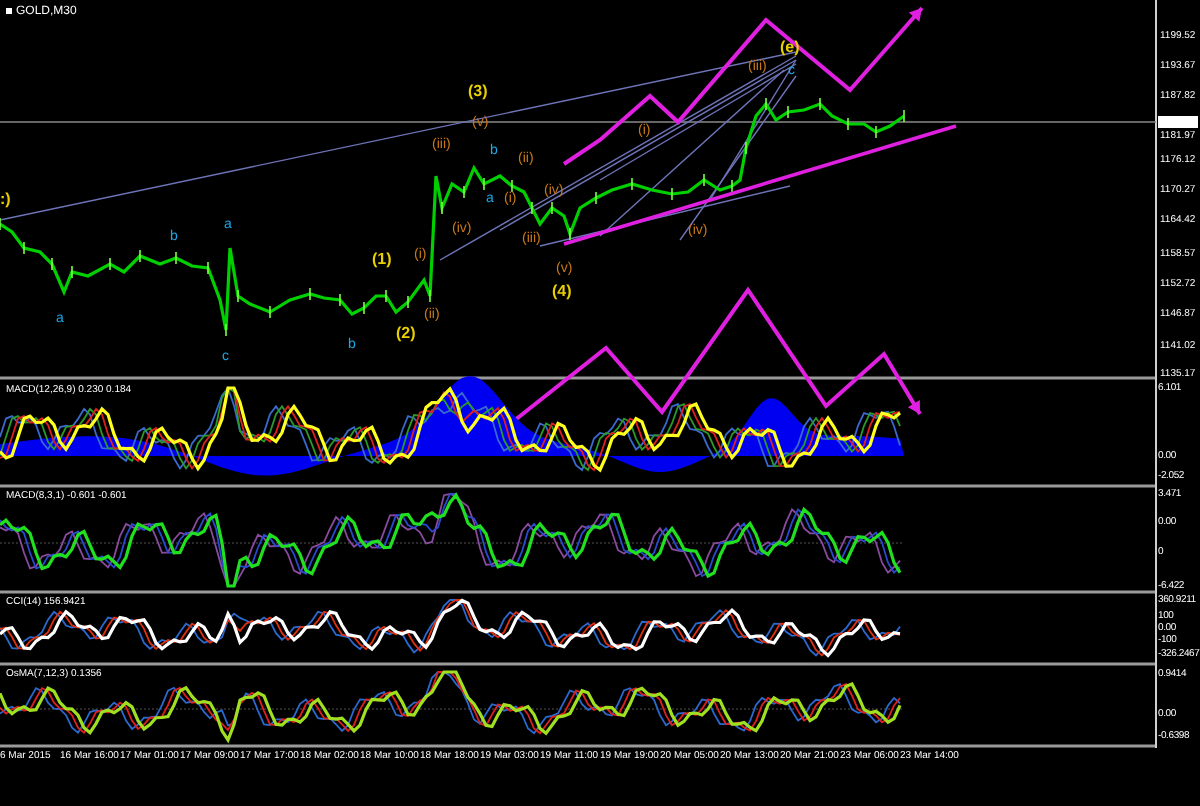  What do you see at coordinates (9, 11) in the screenshot?
I see `chart-icon` at bounding box center [9, 11].